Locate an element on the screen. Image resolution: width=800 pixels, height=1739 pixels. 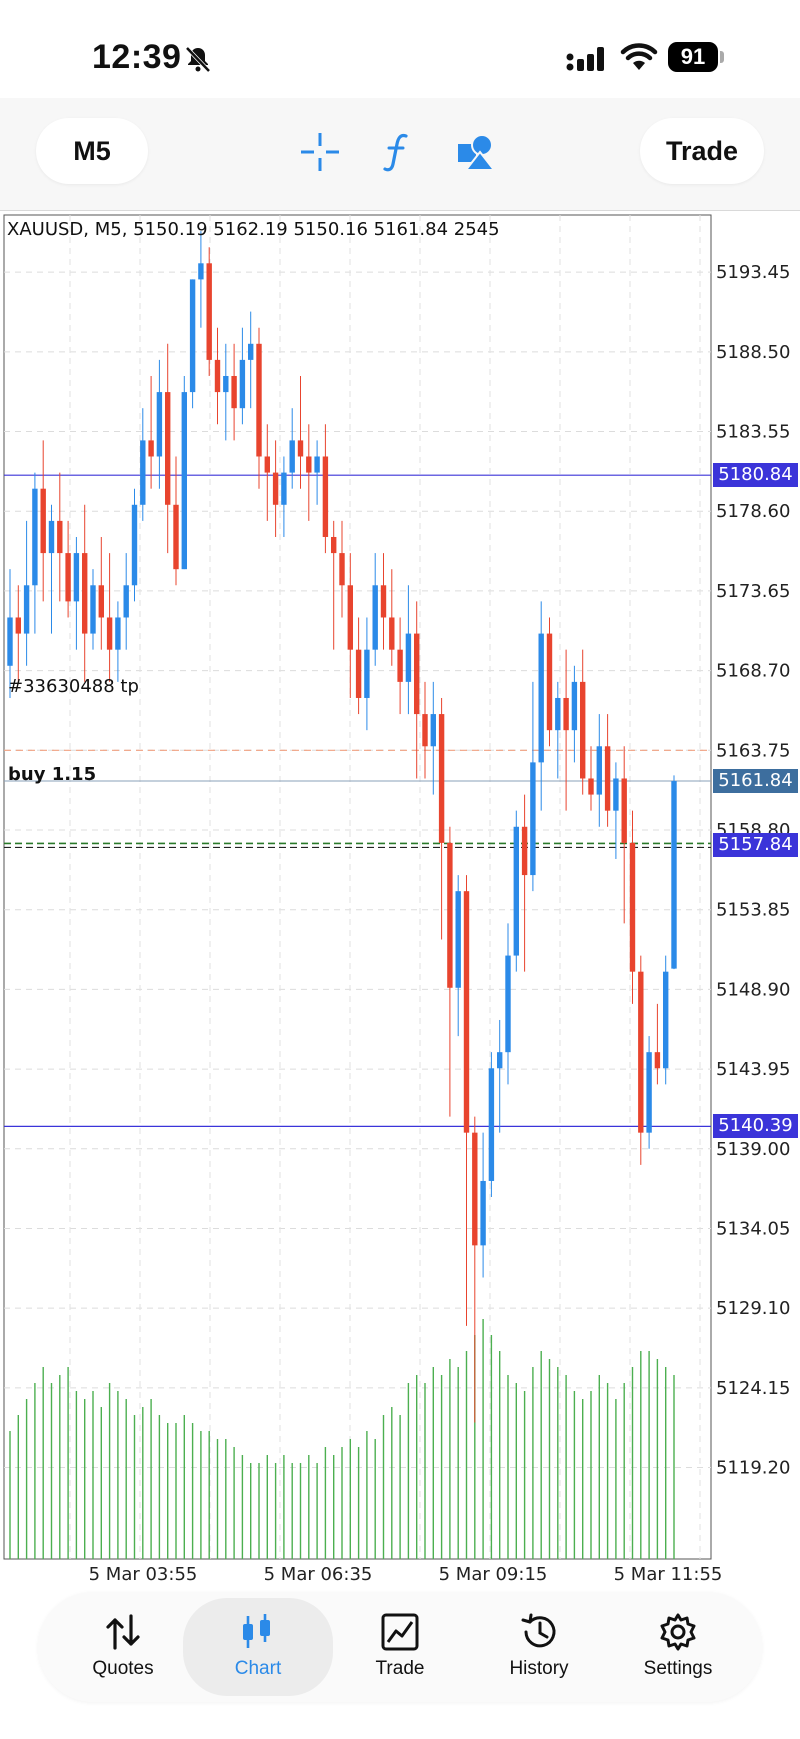
nav-settings-label: Settings is located at coordinates (678, 1668).